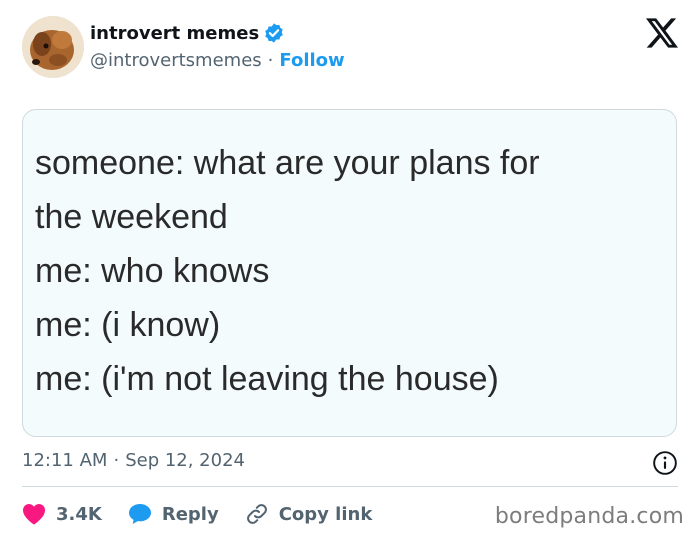  Describe the element at coordinates (662, 33) in the screenshot. I see `x-logo-icon` at that location.